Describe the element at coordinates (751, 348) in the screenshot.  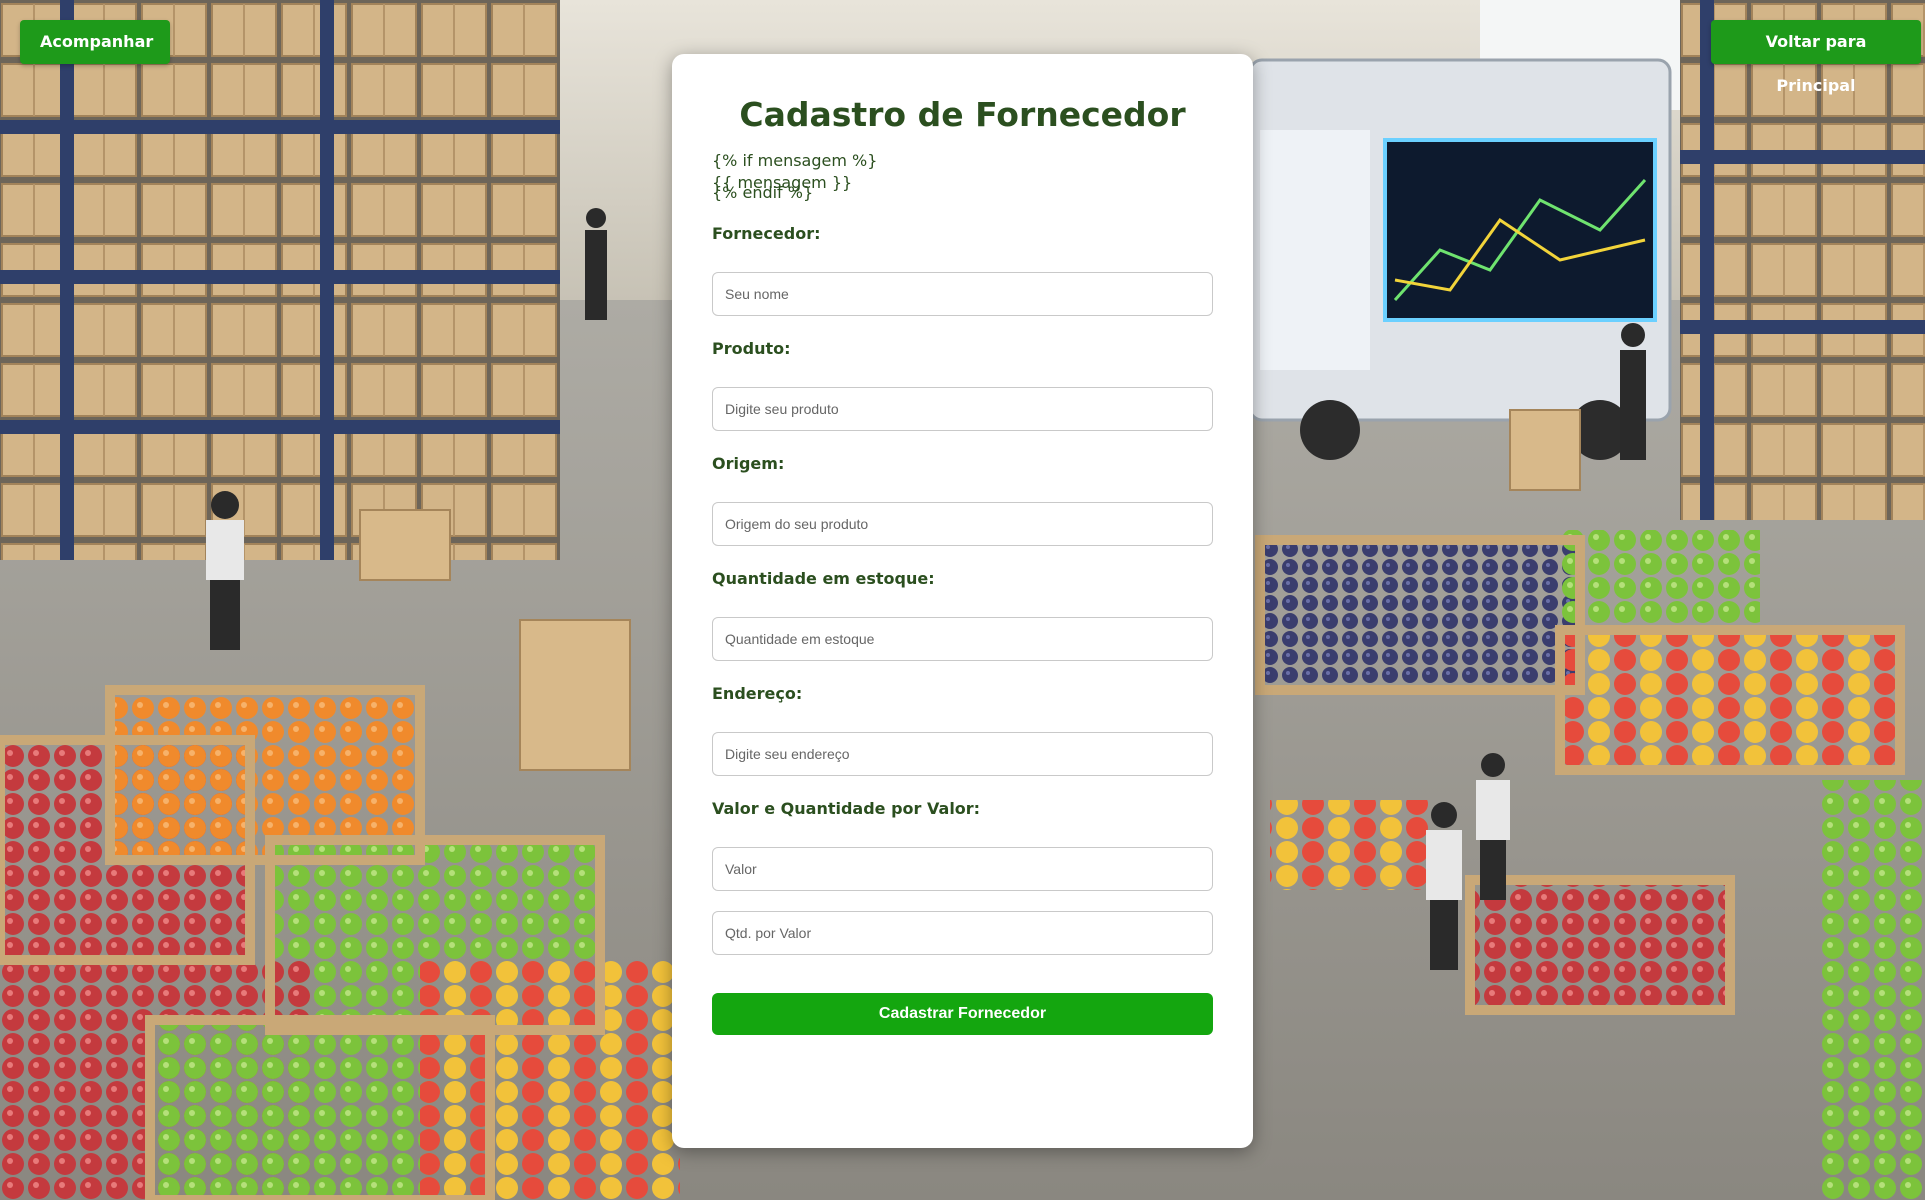
I see `produto-label: Produto:` at that location.